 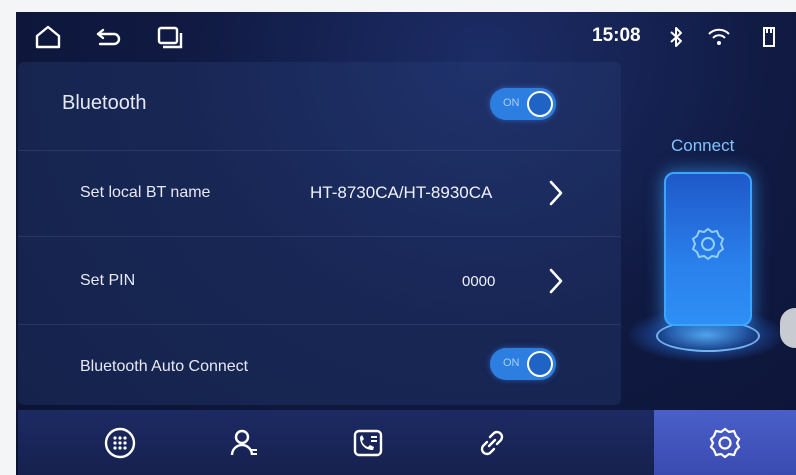 I want to click on nav-settings, so click(x=725, y=442).